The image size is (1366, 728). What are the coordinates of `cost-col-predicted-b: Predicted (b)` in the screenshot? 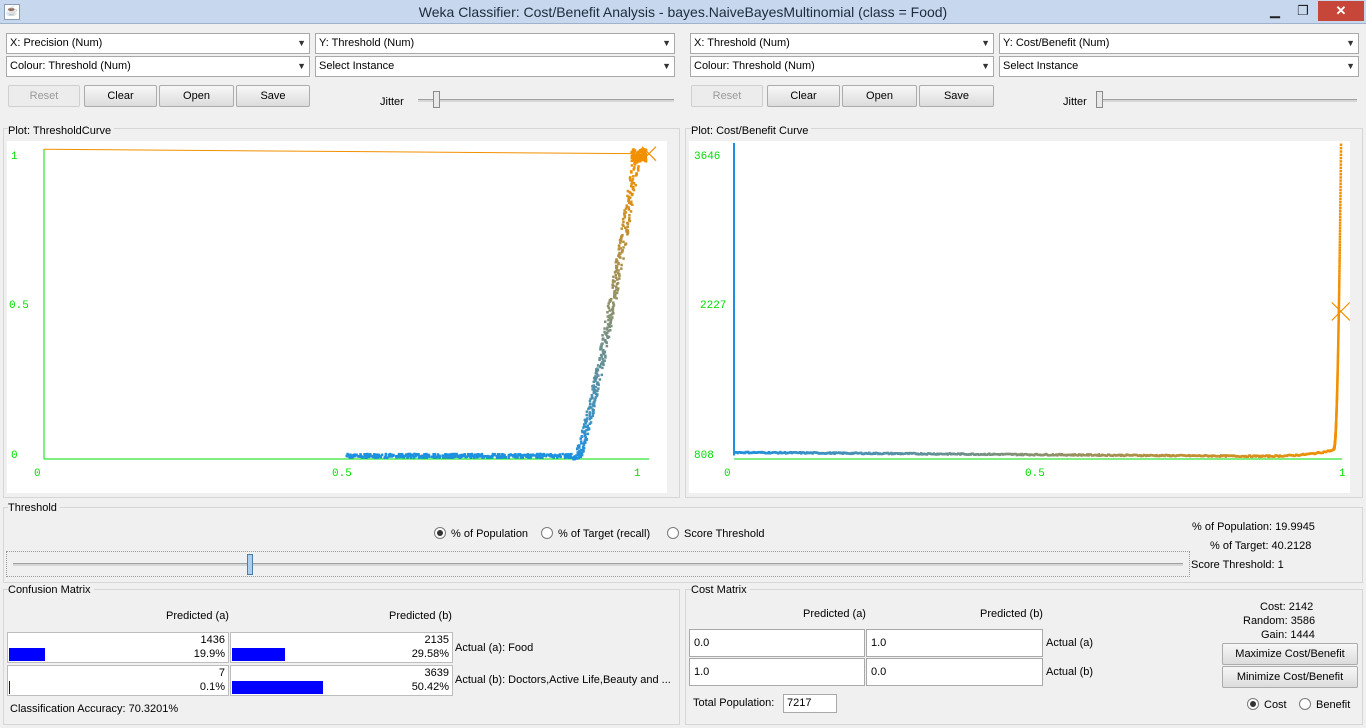 It's located at (1011, 614).